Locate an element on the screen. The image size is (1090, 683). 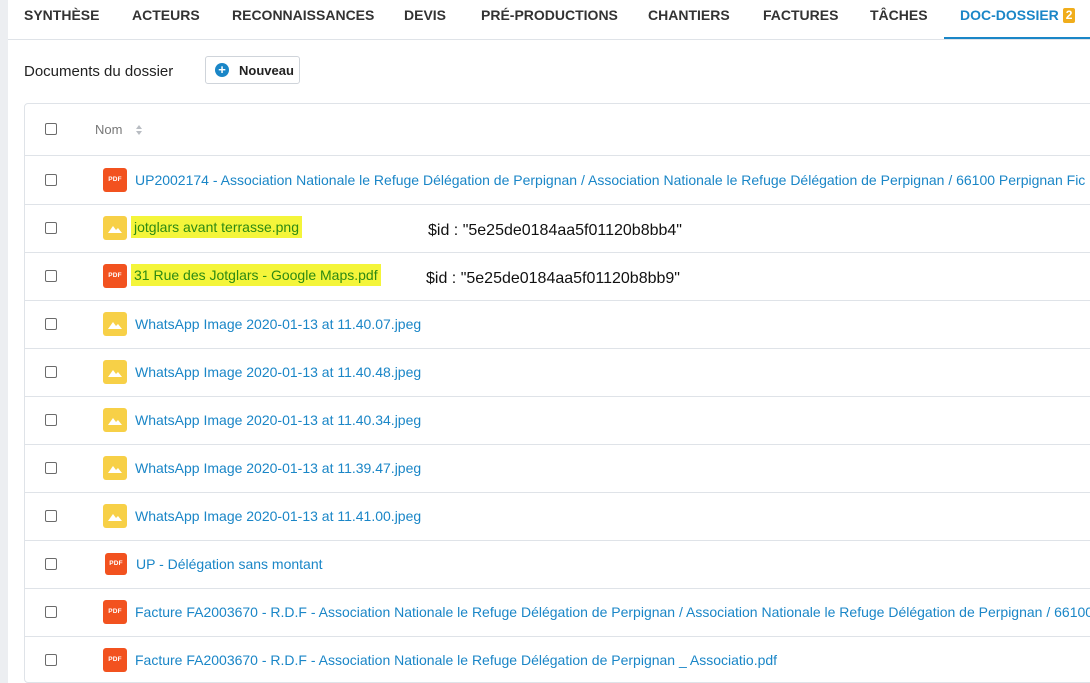
new-button-label: Nouveau is located at coordinates (266, 70).